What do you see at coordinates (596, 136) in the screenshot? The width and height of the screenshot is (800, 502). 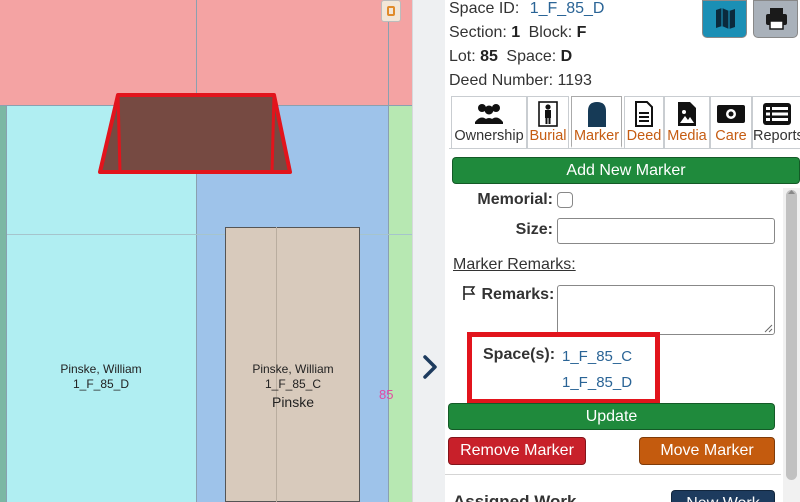 I see `tab-label: Marker` at bounding box center [596, 136].